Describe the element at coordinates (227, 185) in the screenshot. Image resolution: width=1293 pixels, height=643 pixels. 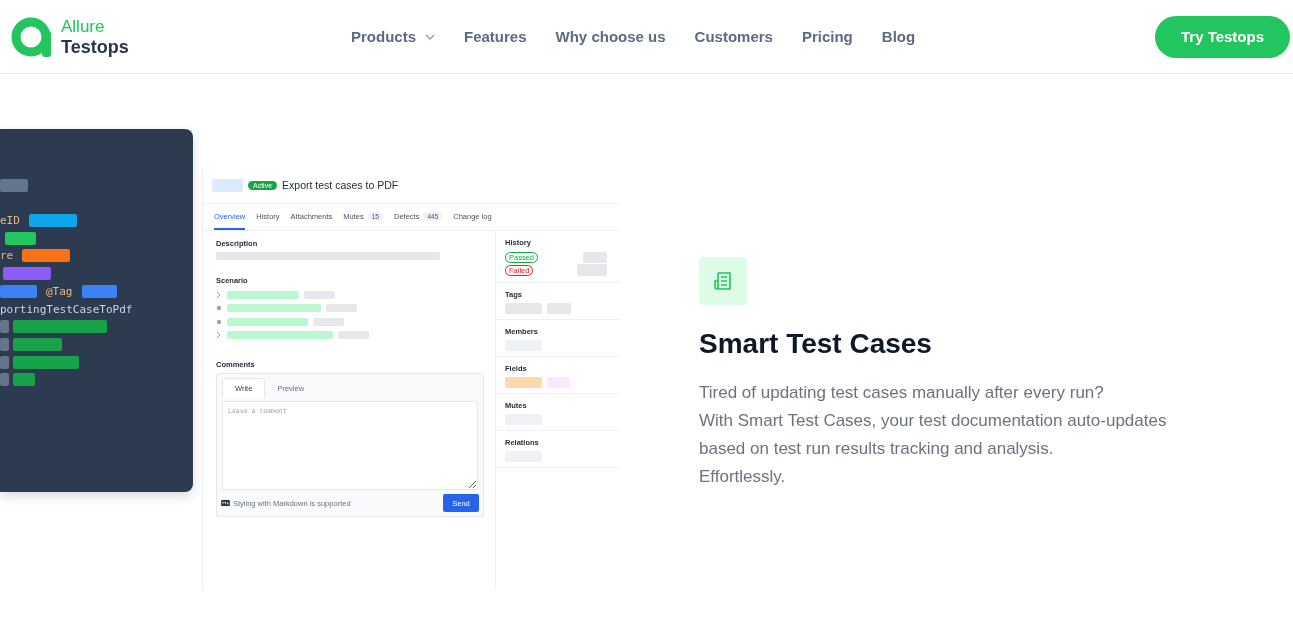
I see `id-placeholder` at that location.